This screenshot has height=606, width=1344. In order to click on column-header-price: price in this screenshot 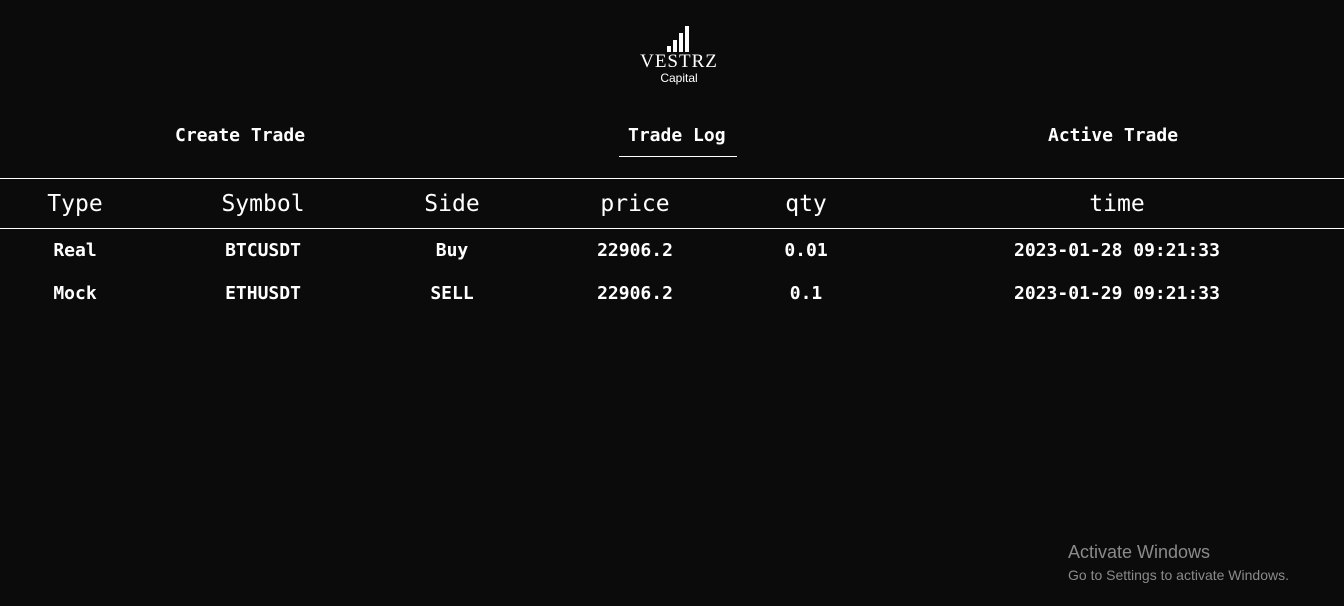, I will do `click(635, 204)`.